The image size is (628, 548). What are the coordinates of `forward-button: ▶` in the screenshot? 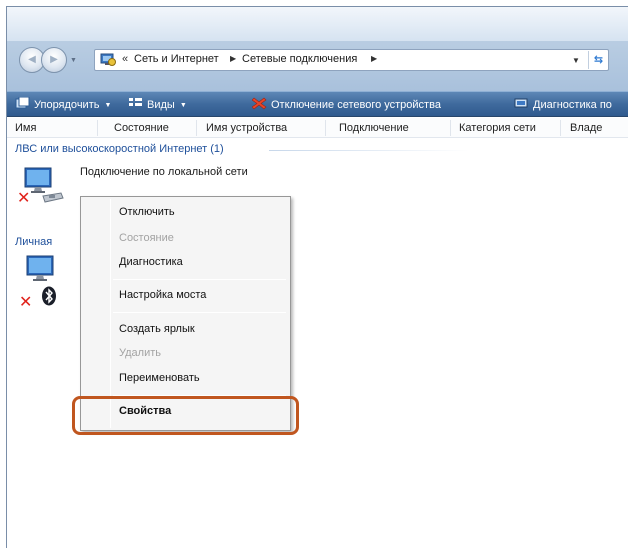 It's located at (54, 60).